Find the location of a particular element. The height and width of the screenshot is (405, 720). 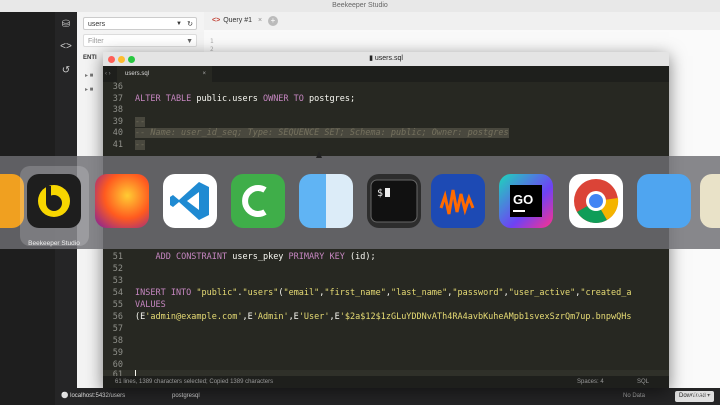

file-icon: ▮ is located at coordinates (371, 58).